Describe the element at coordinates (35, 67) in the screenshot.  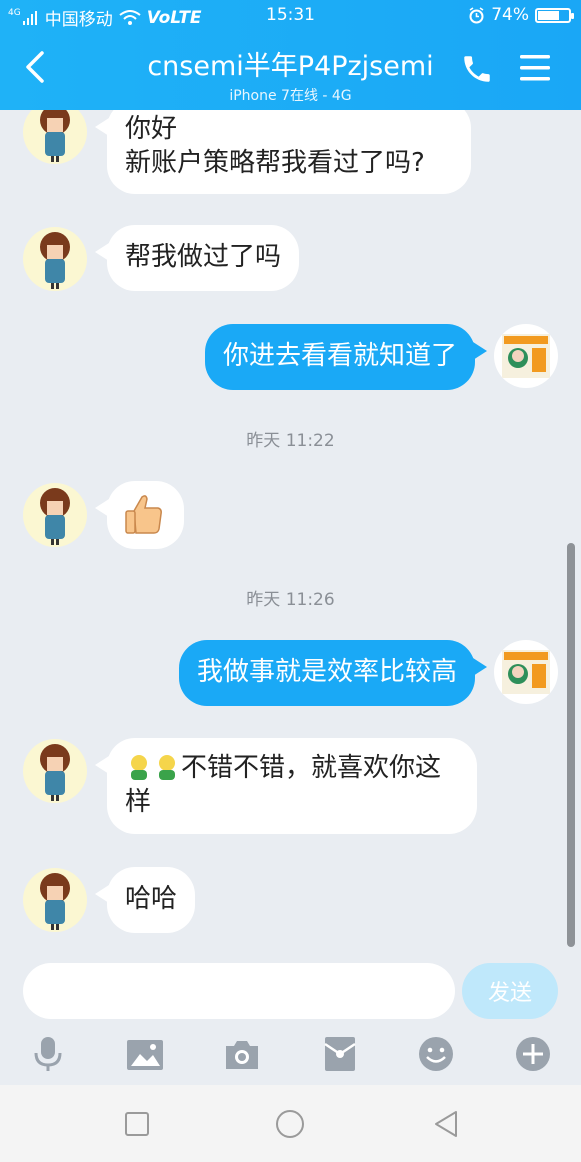
I see `back-arrow-icon` at that location.